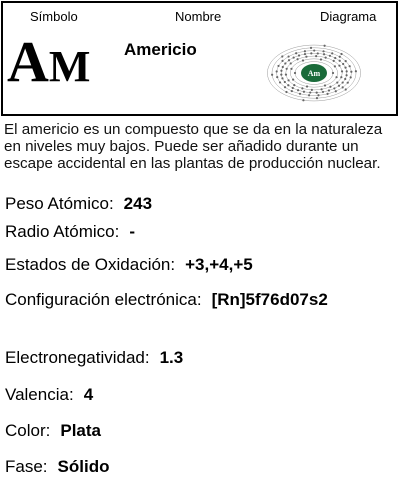  I want to click on simbolo-header: Símbolo, so click(54, 16).